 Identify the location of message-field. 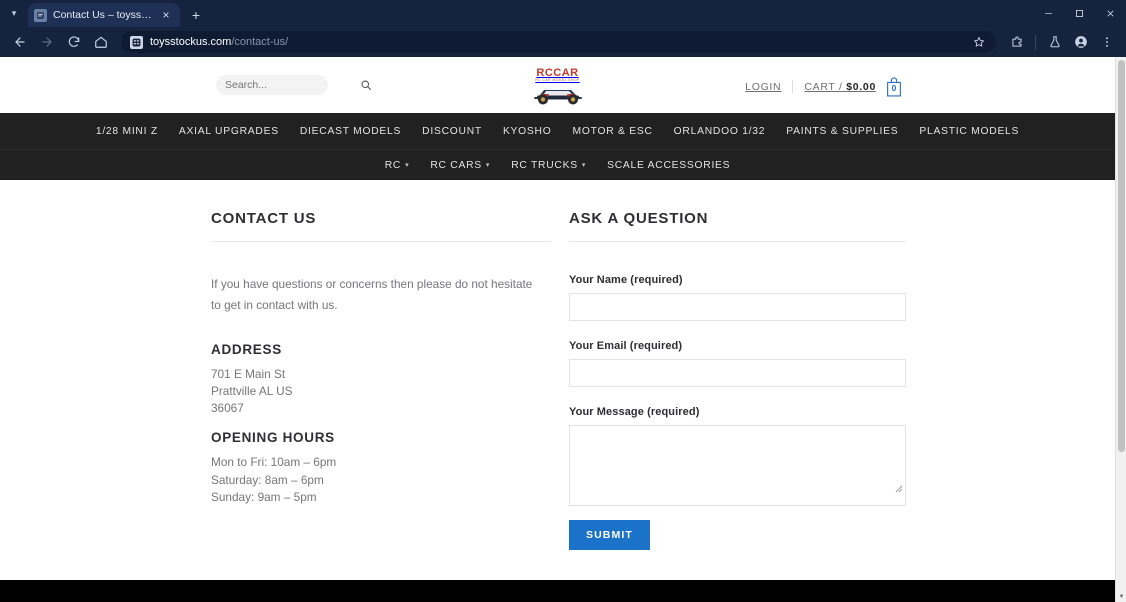
(737, 465).